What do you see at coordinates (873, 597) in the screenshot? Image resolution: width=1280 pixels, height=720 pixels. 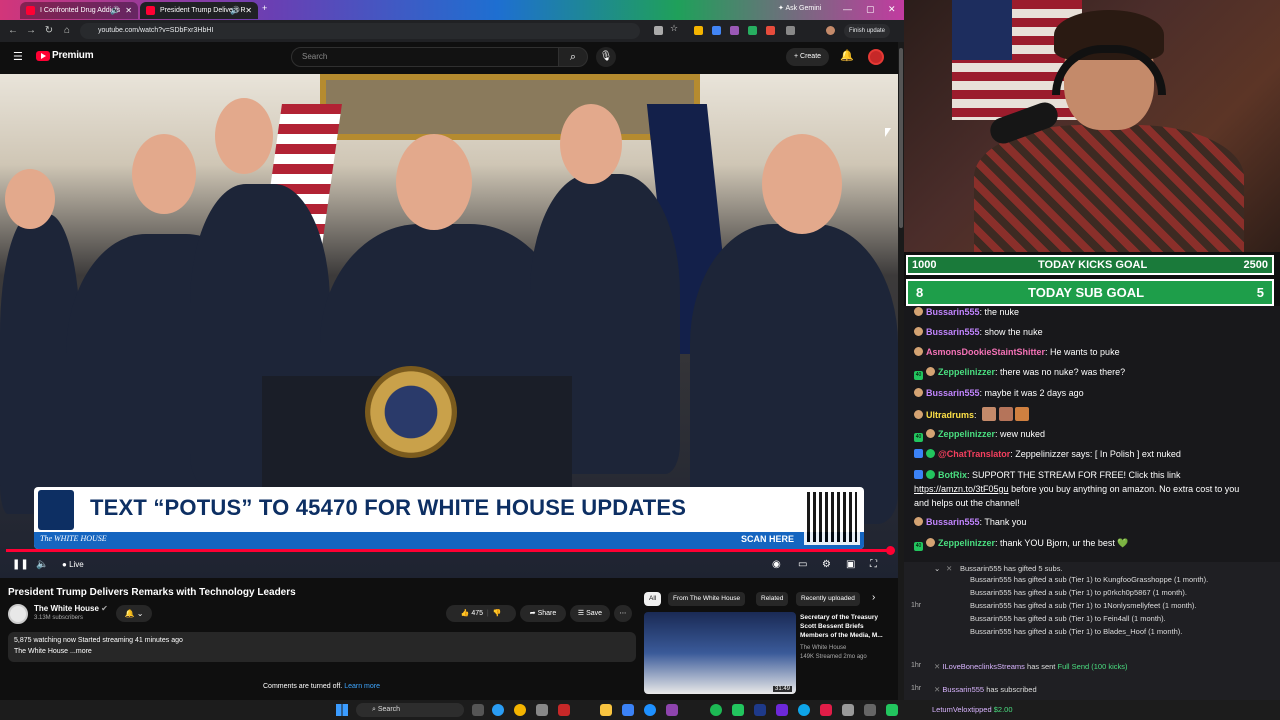 I see `chevron-right-icon: ›` at bounding box center [873, 597].